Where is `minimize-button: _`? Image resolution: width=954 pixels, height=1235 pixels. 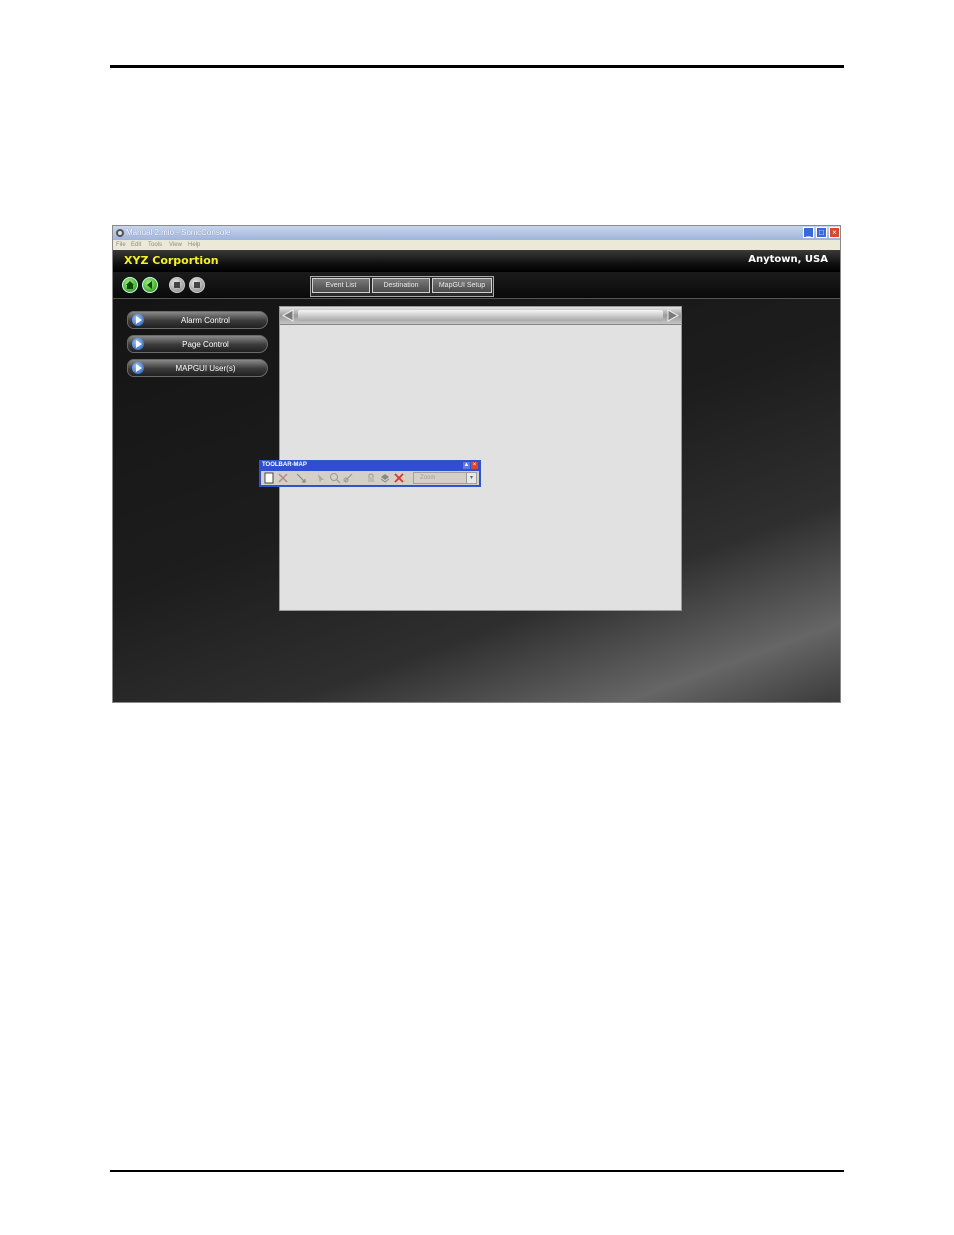
minimize-button: _ is located at coordinates (808, 232).